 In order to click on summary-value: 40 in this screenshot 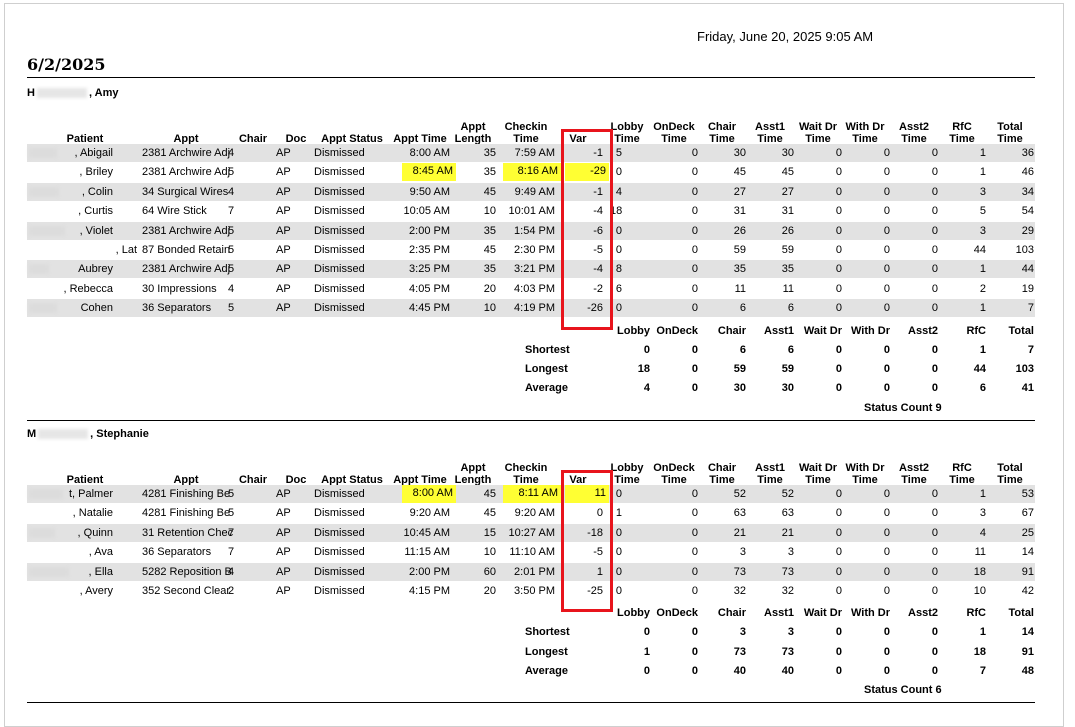, I will do `click(739, 671)`.